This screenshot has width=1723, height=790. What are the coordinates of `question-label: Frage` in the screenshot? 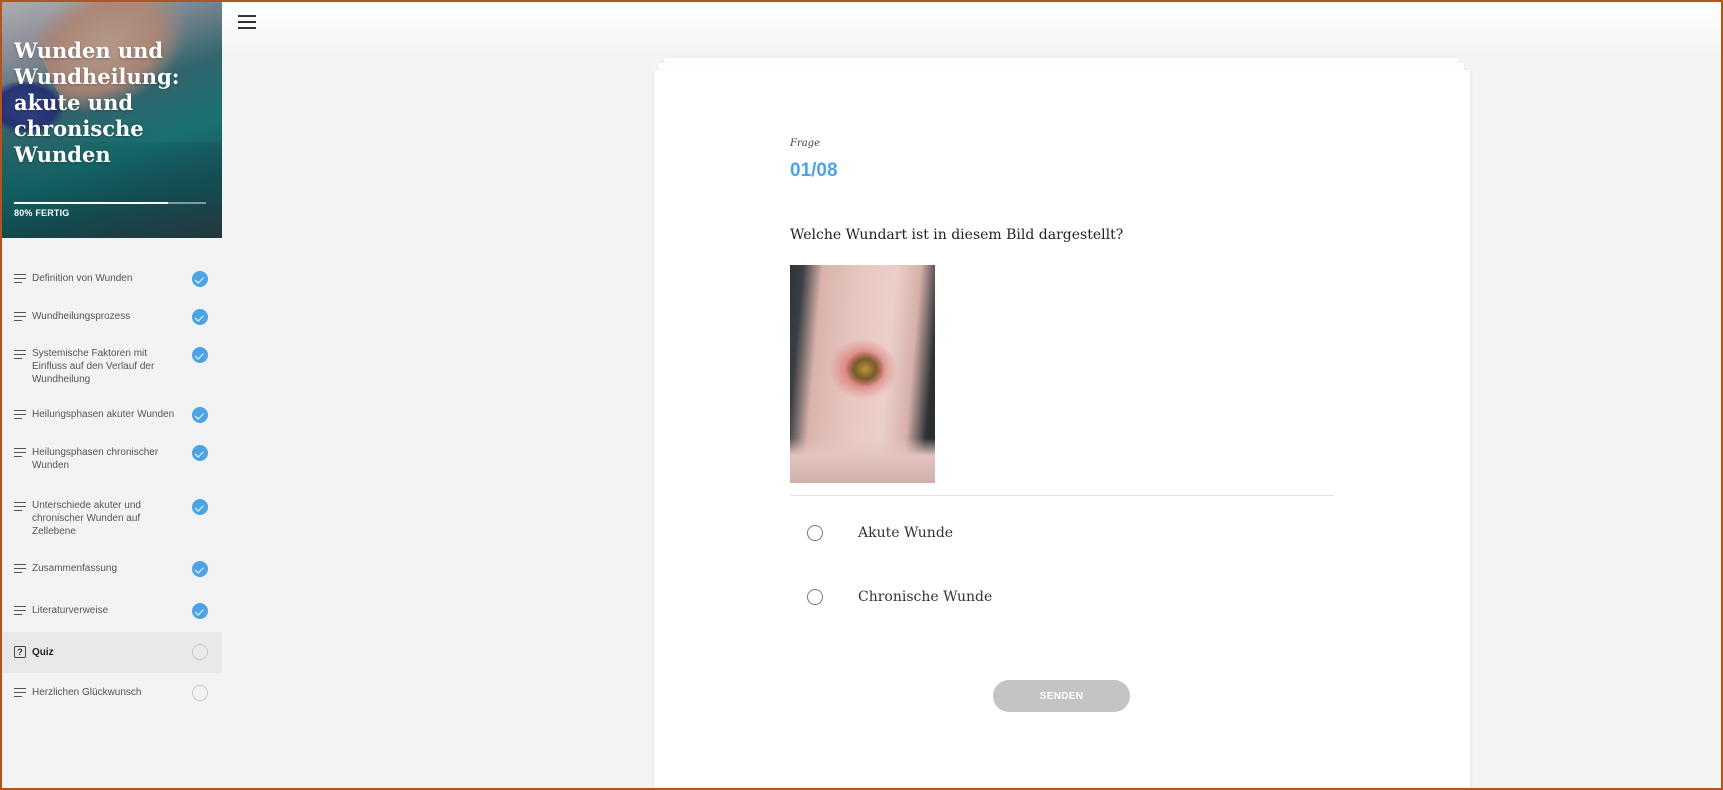 It's located at (805, 143).